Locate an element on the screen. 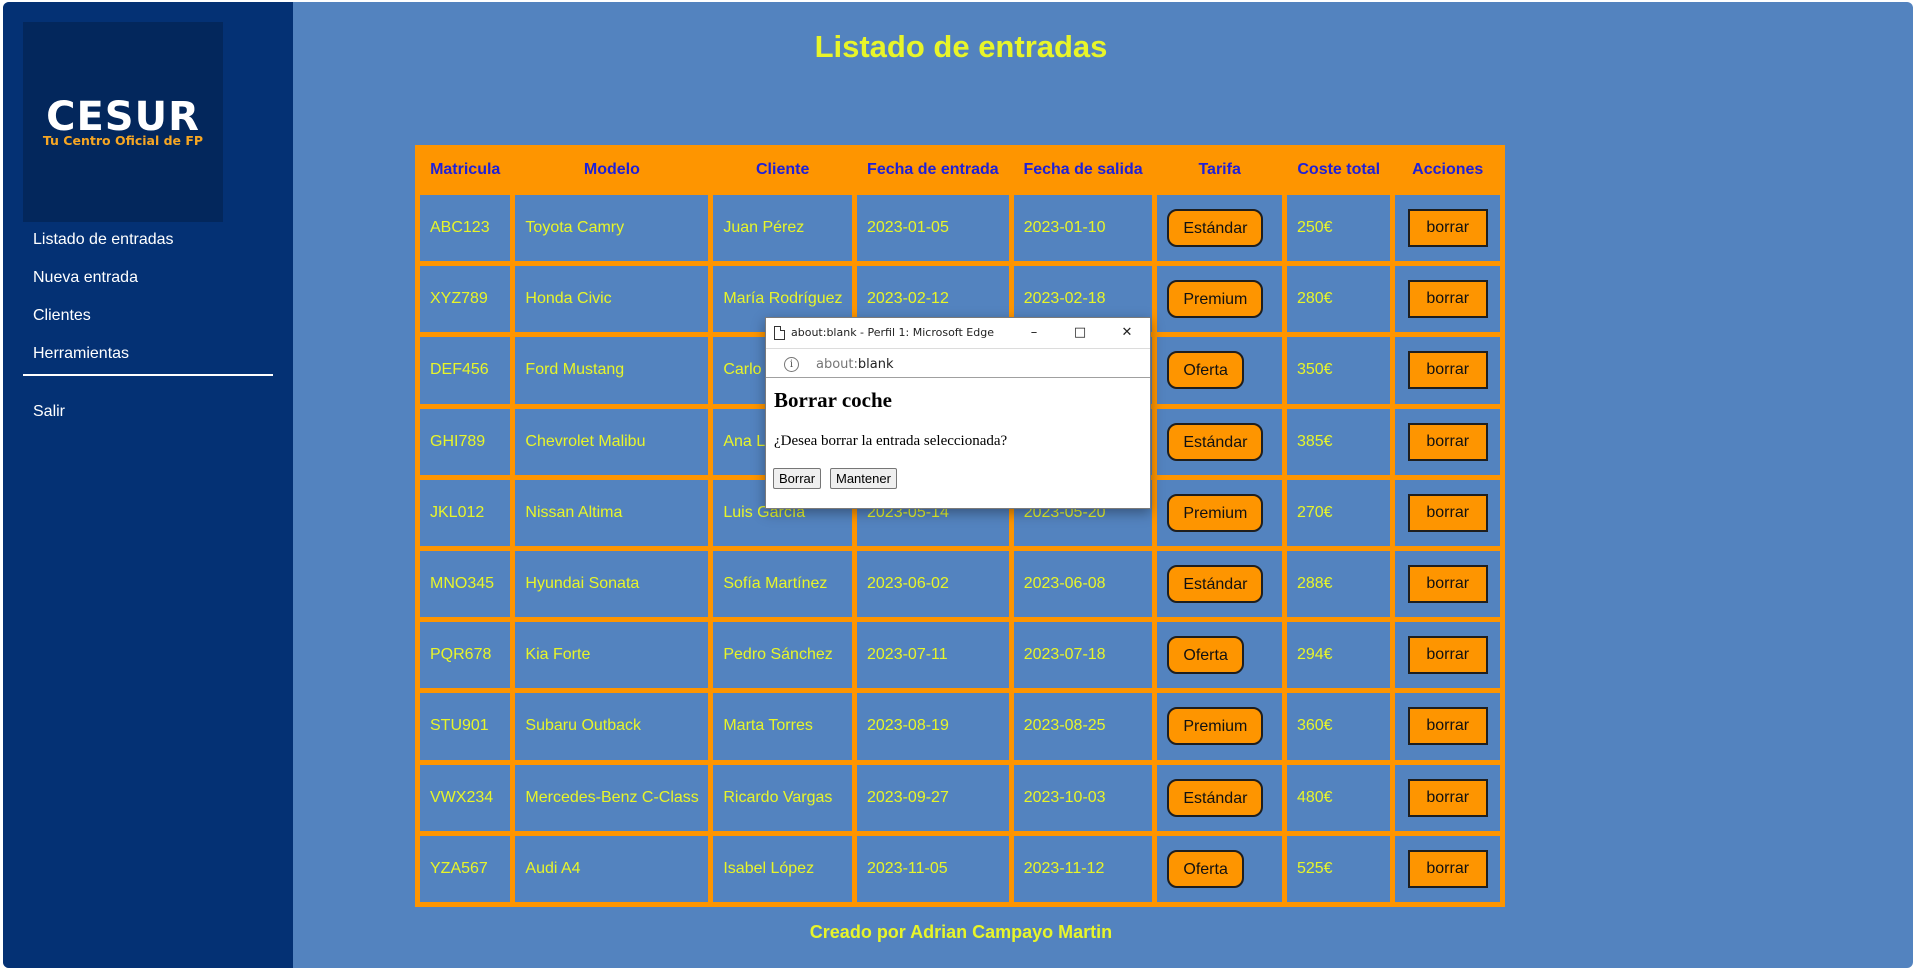  cell-modelo: Honda Civic is located at coordinates (612, 299).